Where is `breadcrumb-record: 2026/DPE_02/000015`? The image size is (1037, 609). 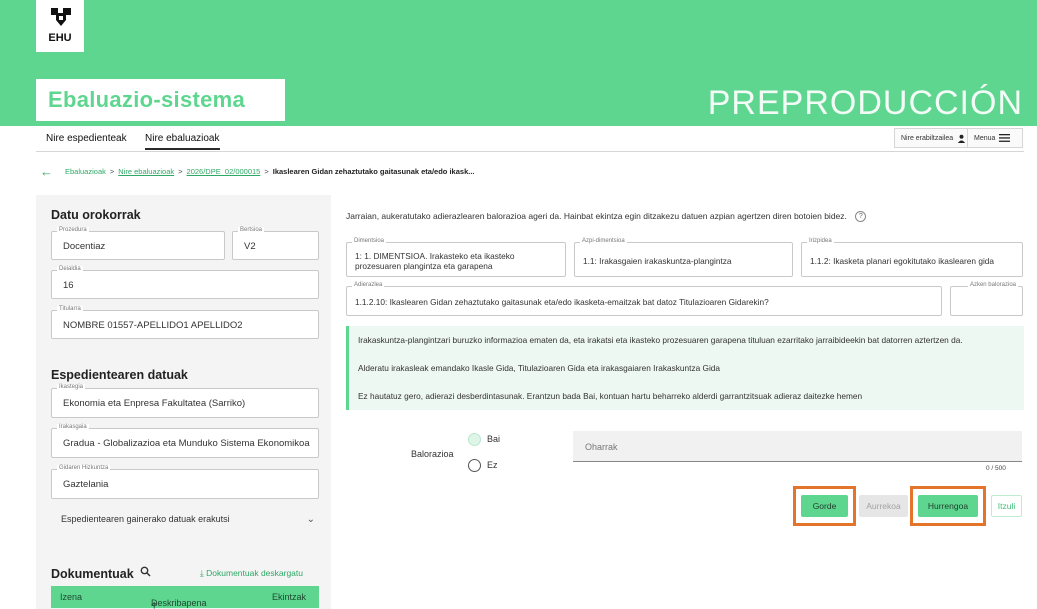 breadcrumb-record: 2026/DPE_02/000015 is located at coordinates (224, 171).